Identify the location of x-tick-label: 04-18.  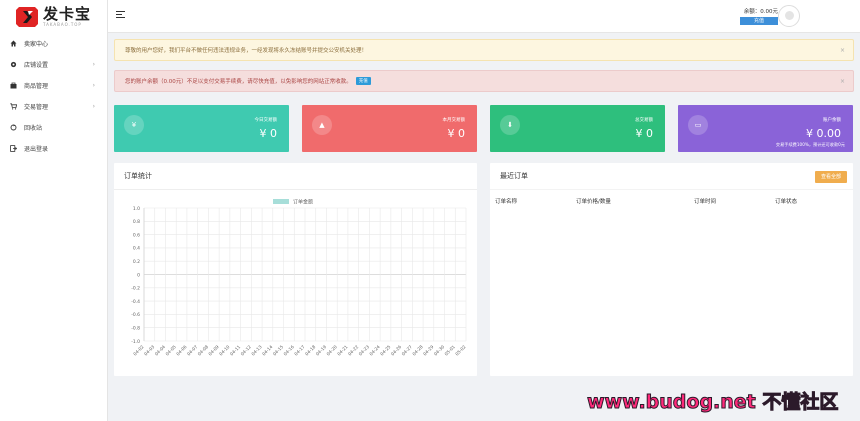
(310, 350).